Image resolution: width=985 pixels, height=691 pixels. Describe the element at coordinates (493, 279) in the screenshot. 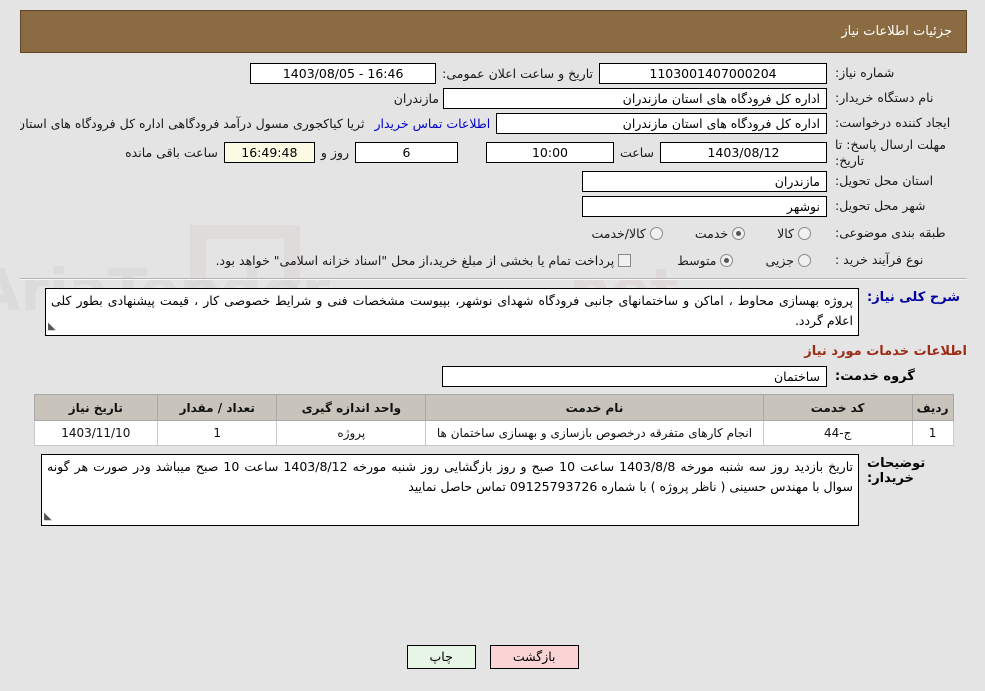

I see `divider-top` at that location.